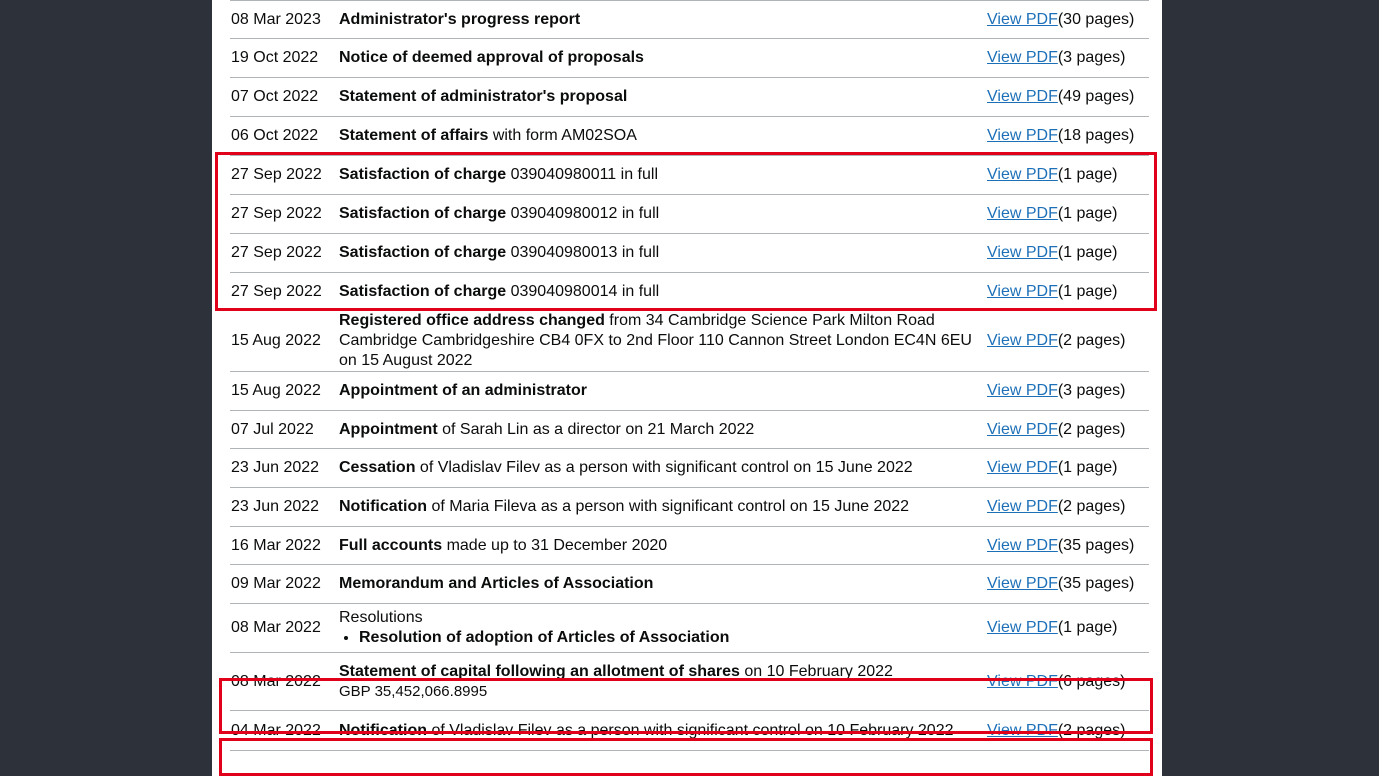 The image size is (1379, 776). What do you see at coordinates (555, 545) in the screenshot?
I see `filing-detail: made up to 31 December 2020` at bounding box center [555, 545].